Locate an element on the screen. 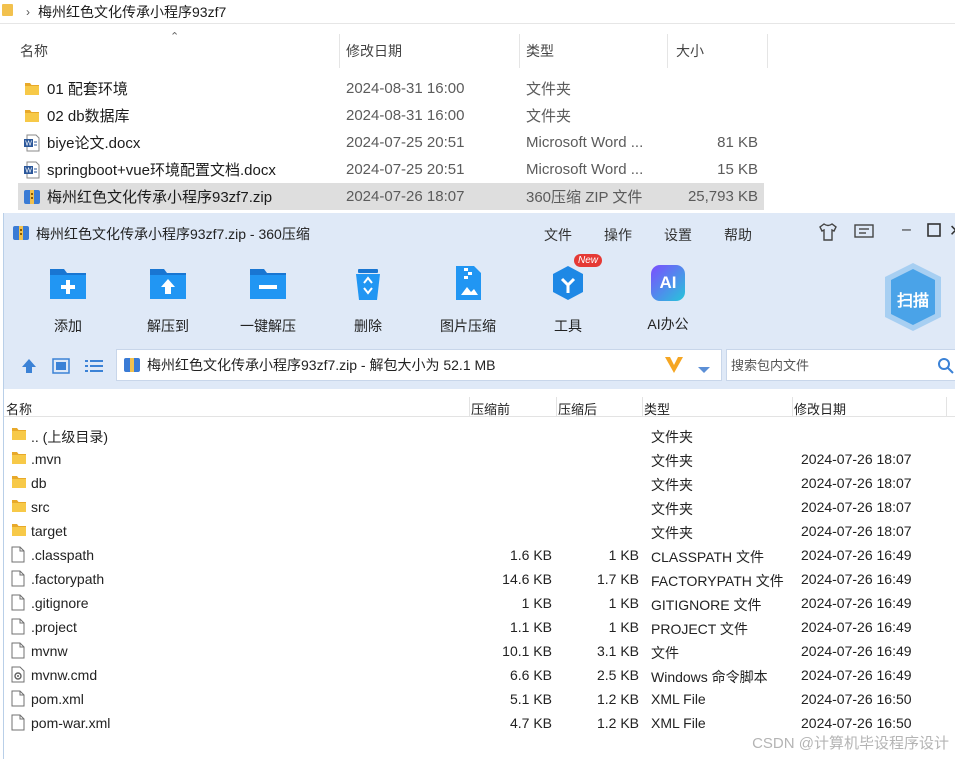 The height and width of the screenshot is (759, 955). zip-column-type: 类型 is located at coordinates (657, 408).